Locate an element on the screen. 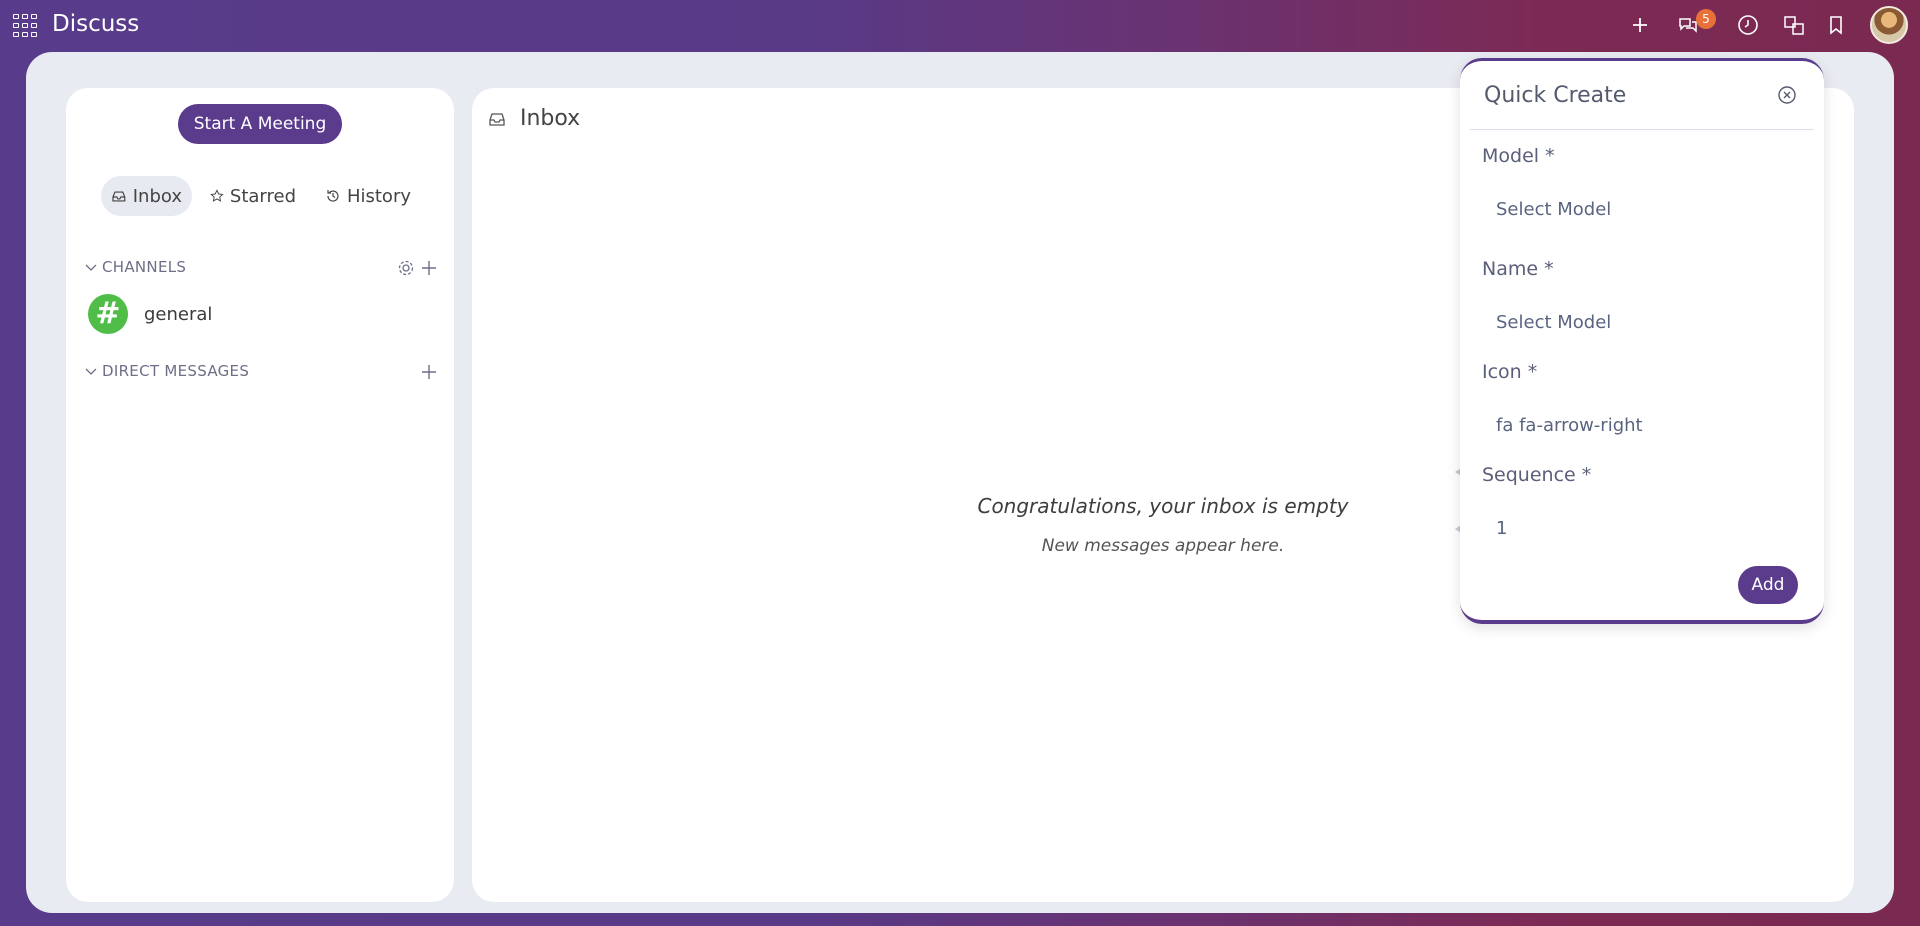  plus-icon is located at coordinates (1640, 25).